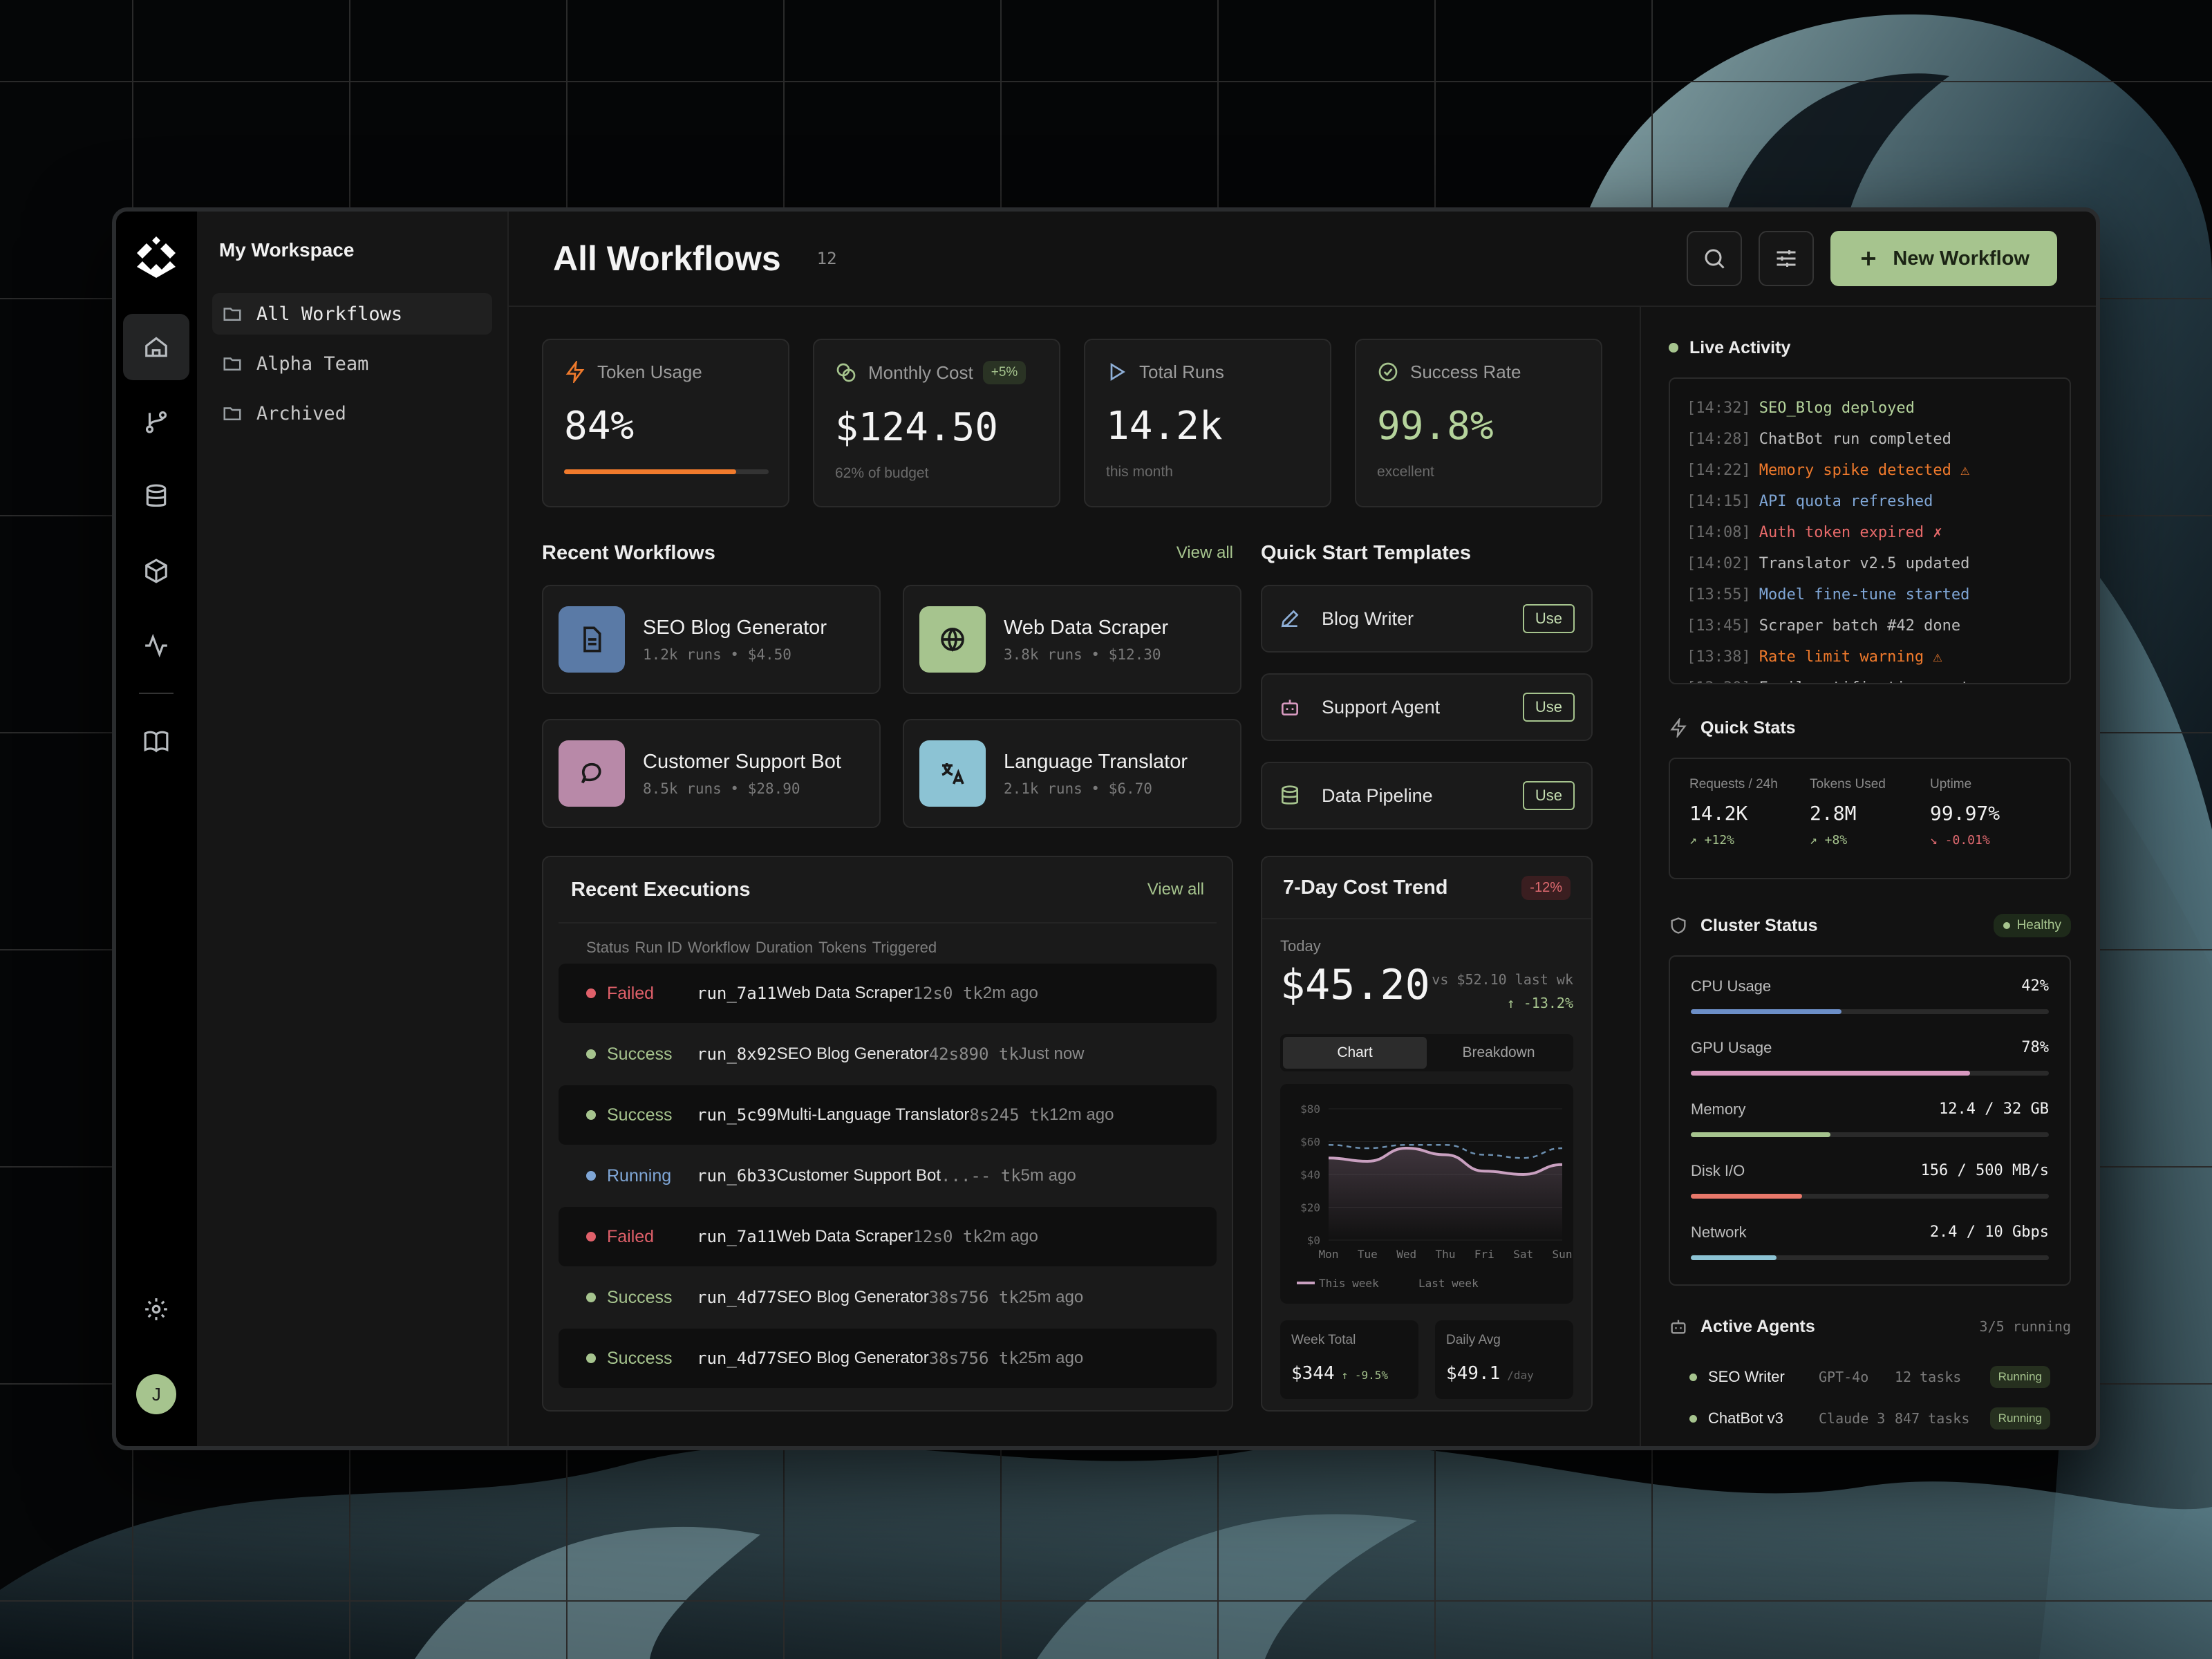 Image resolution: width=2212 pixels, height=1659 pixels. I want to click on bot-icon, so click(1679, 1327).